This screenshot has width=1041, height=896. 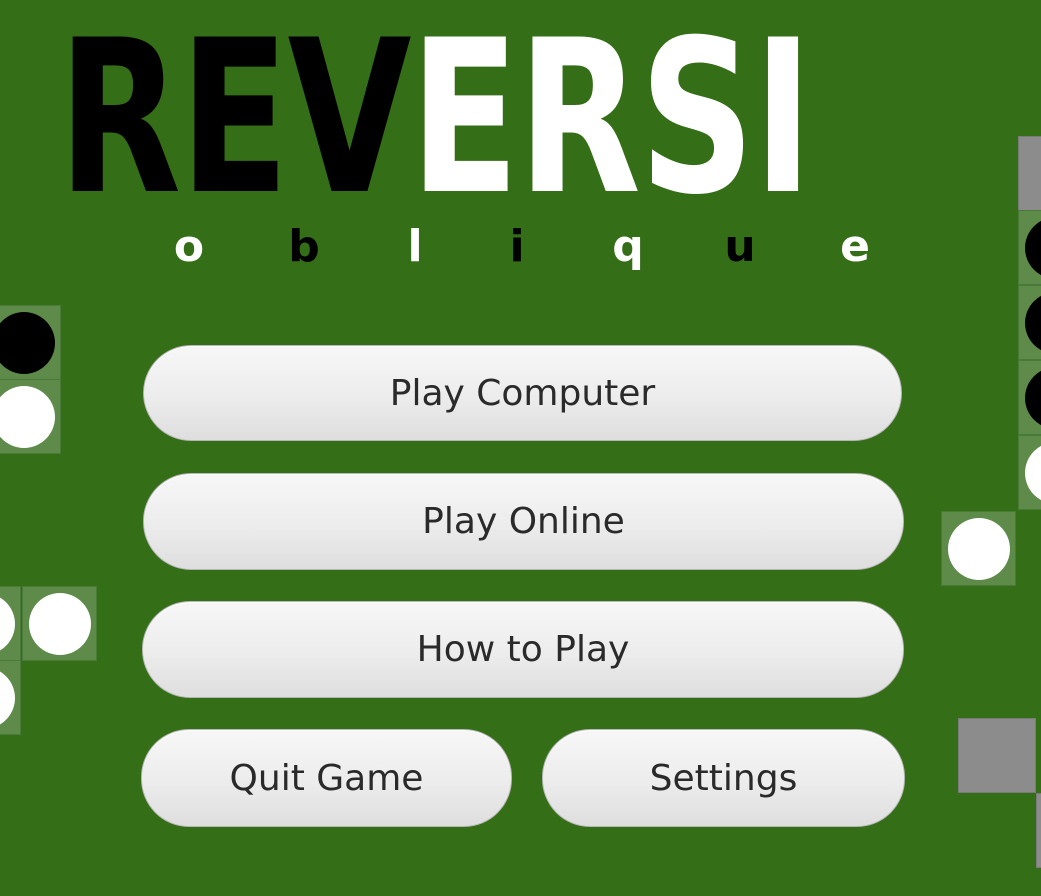 What do you see at coordinates (523, 649) in the screenshot?
I see `how-to-play-button: How to Play` at bounding box center [523, 649].